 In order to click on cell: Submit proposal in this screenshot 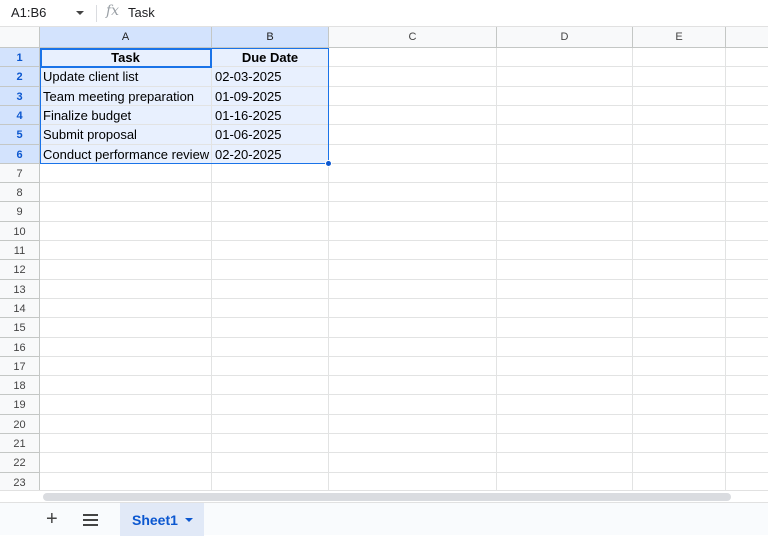, I will do `click(126, 135)`.